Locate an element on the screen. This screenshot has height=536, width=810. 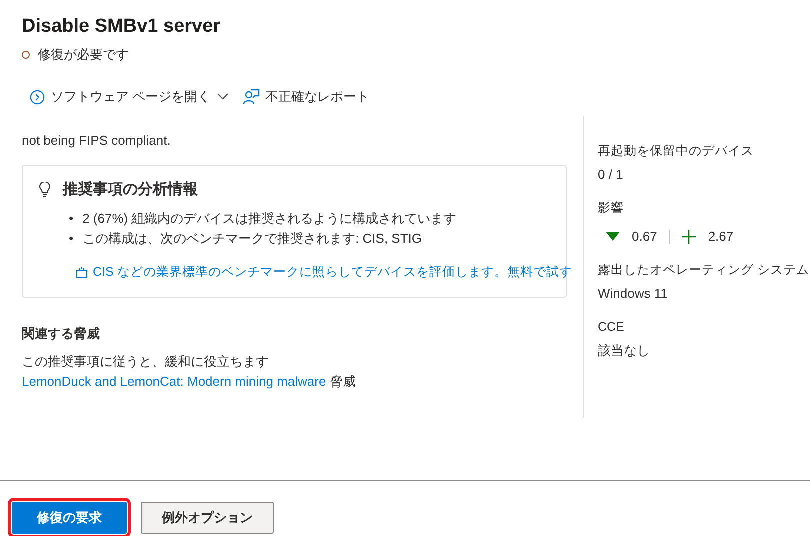
related-threats-heading: 関連する脅威 is located at coordinates (61, 333).